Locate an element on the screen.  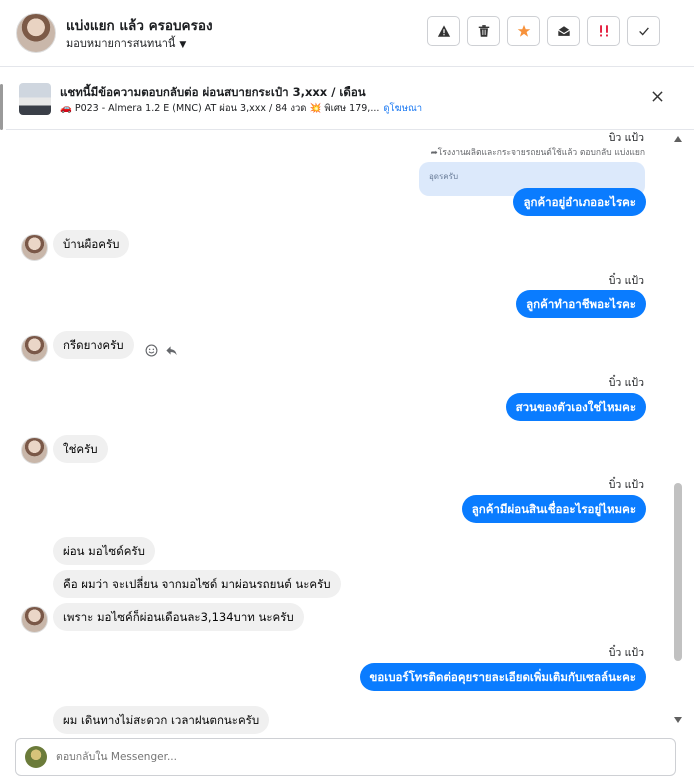
assign-conversation-dropdown: มอบหมายการสนทนานี้ ▼ is located at coordinates (126, 43).